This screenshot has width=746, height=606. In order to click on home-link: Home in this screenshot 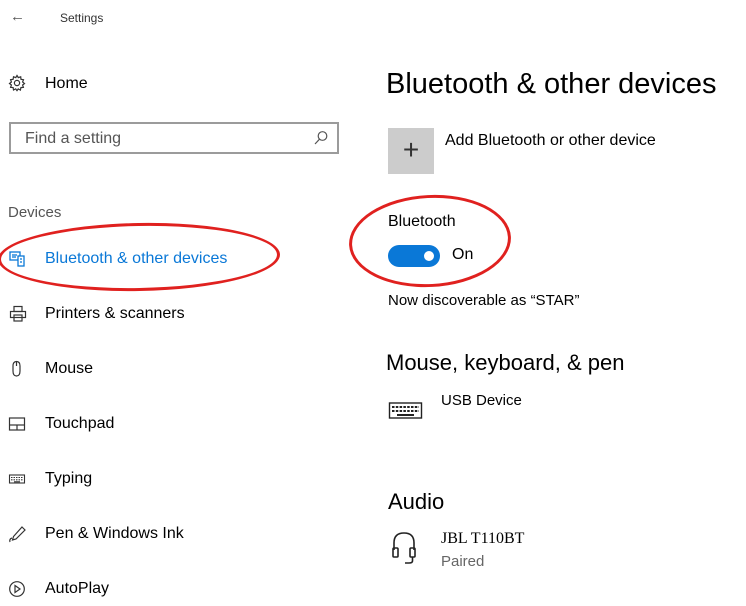, I will do `click(66, 84)`.